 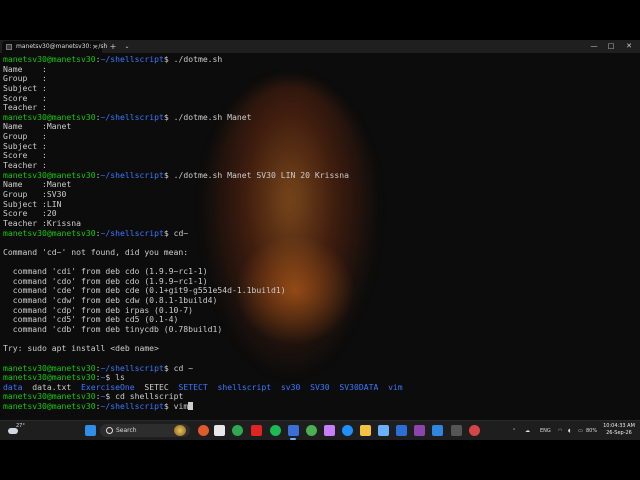 I want to click on spotify-icon, so click(x=275, y=430).